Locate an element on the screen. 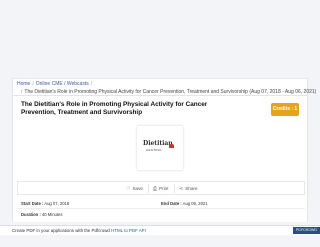 The height and width of the screenshot is (247, 320). duration: Duration : 40 Minutes is located at coordinates (41, 214).